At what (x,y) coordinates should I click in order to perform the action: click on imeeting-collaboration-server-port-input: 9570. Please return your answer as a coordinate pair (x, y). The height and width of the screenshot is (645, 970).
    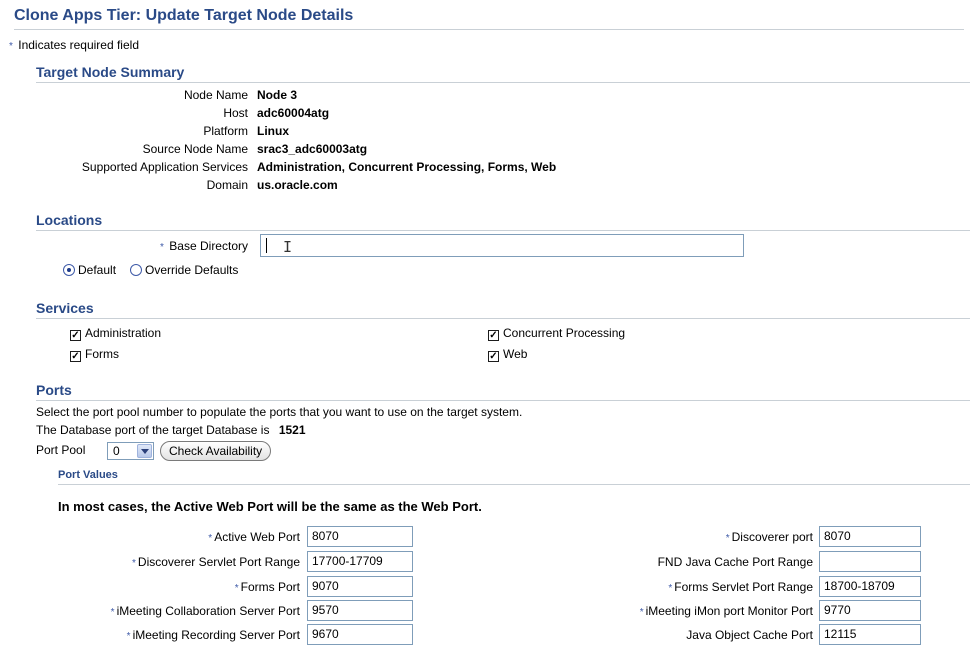
    Looking at the image, I should click on (360, 610).